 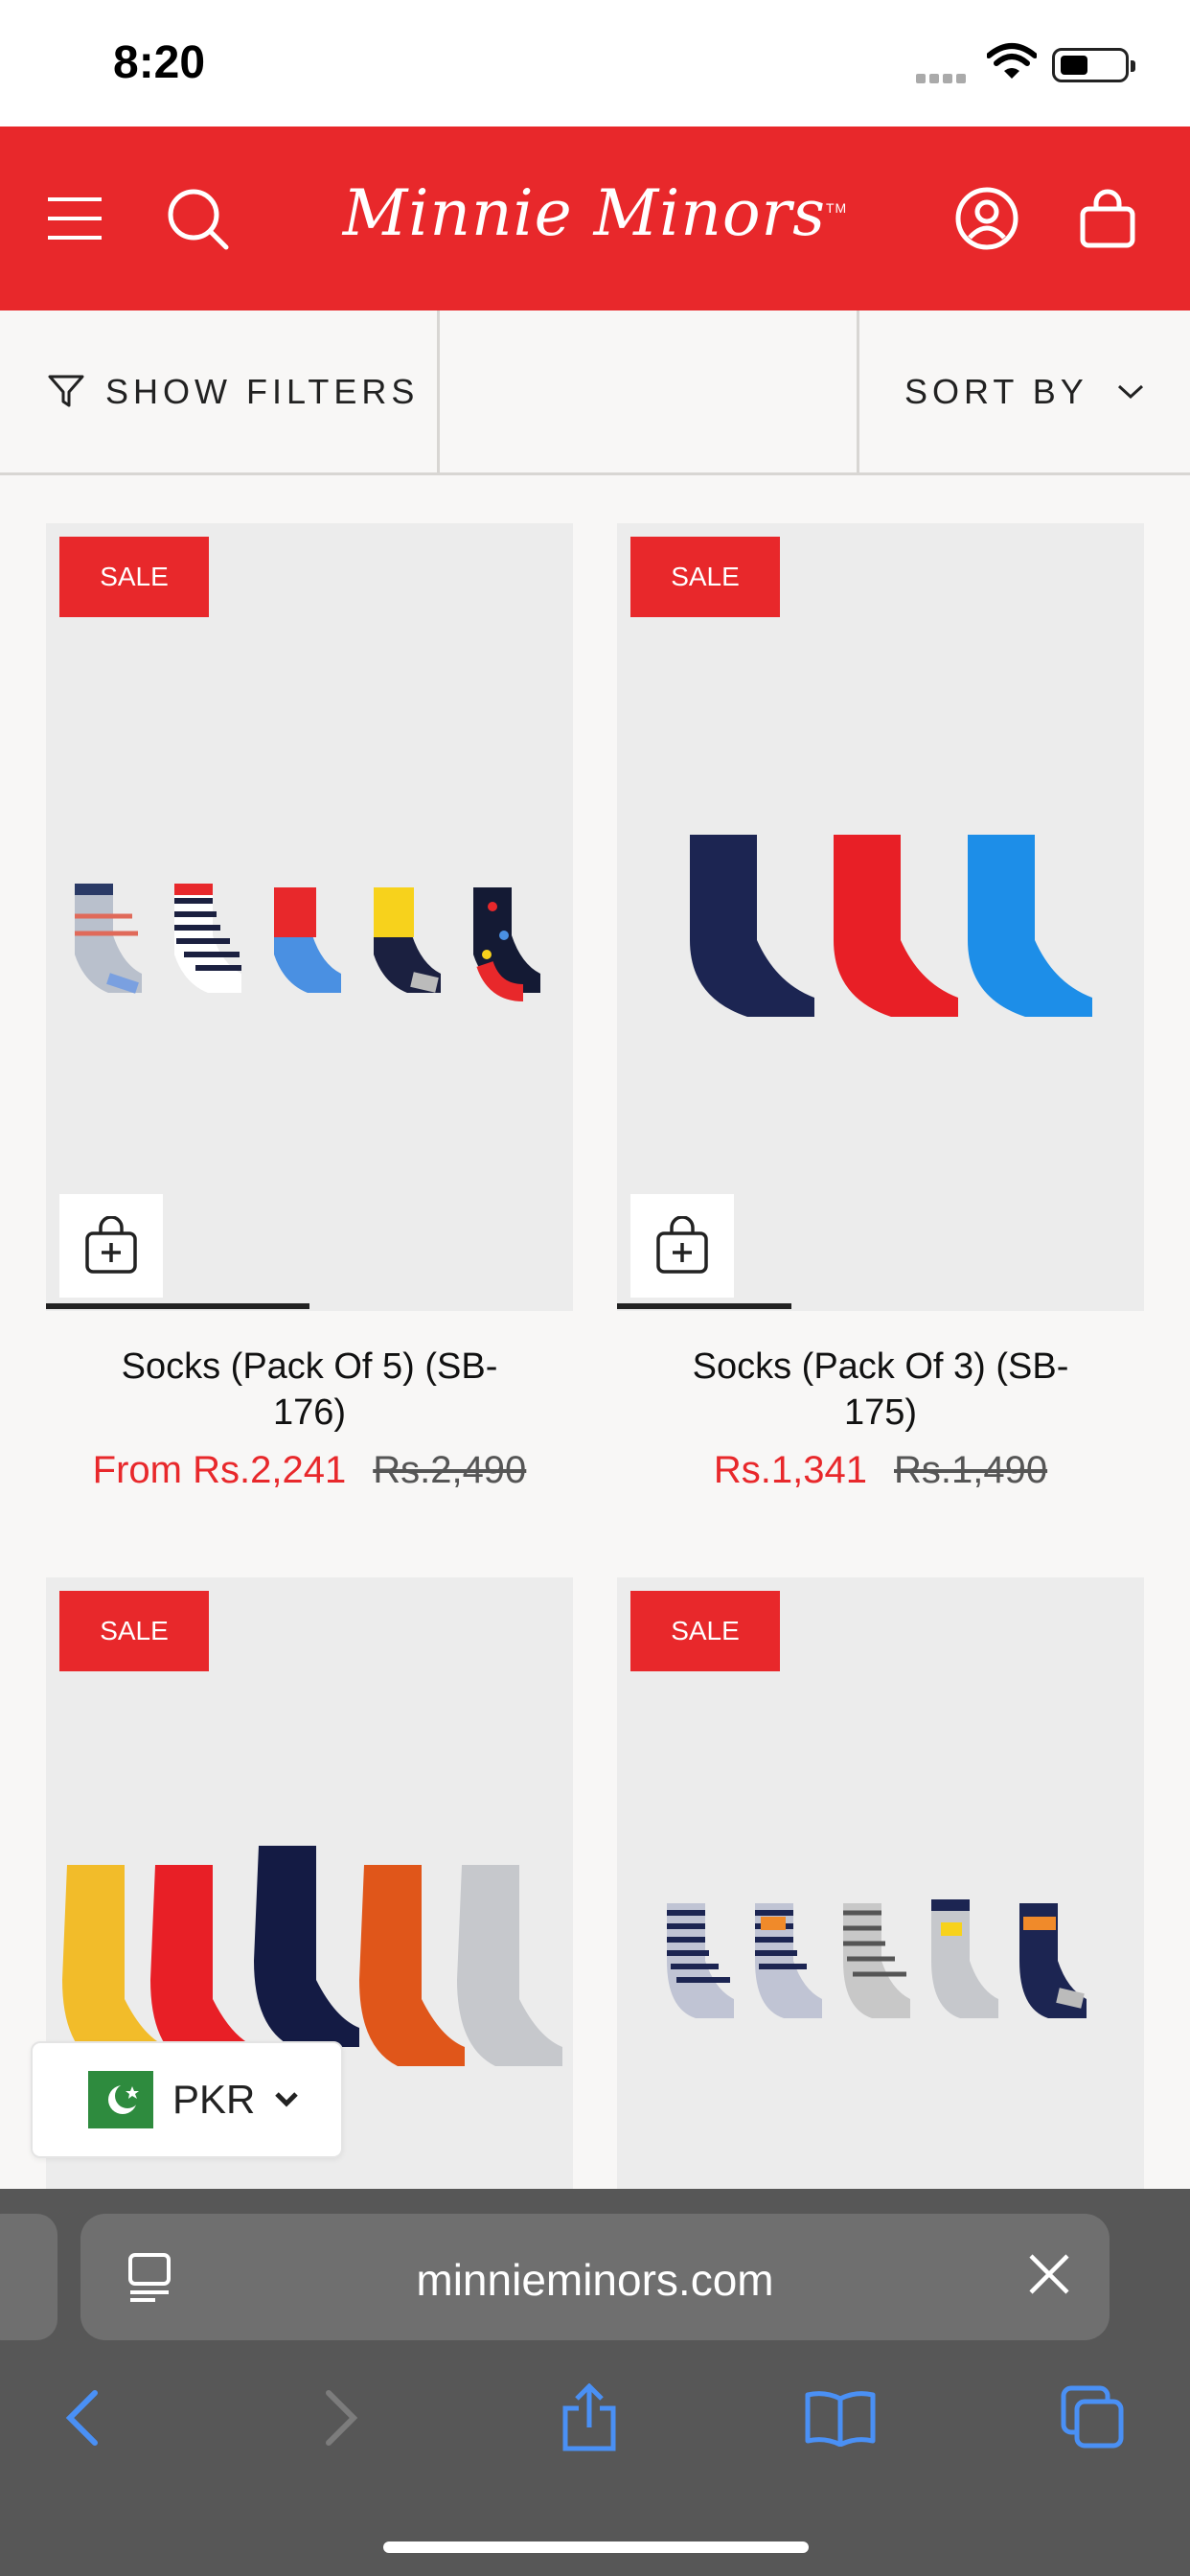 What do you see at coordinates (159, 63) in the screenshot?
I see `status-time: 8:20` at bounding box center [159, 63].